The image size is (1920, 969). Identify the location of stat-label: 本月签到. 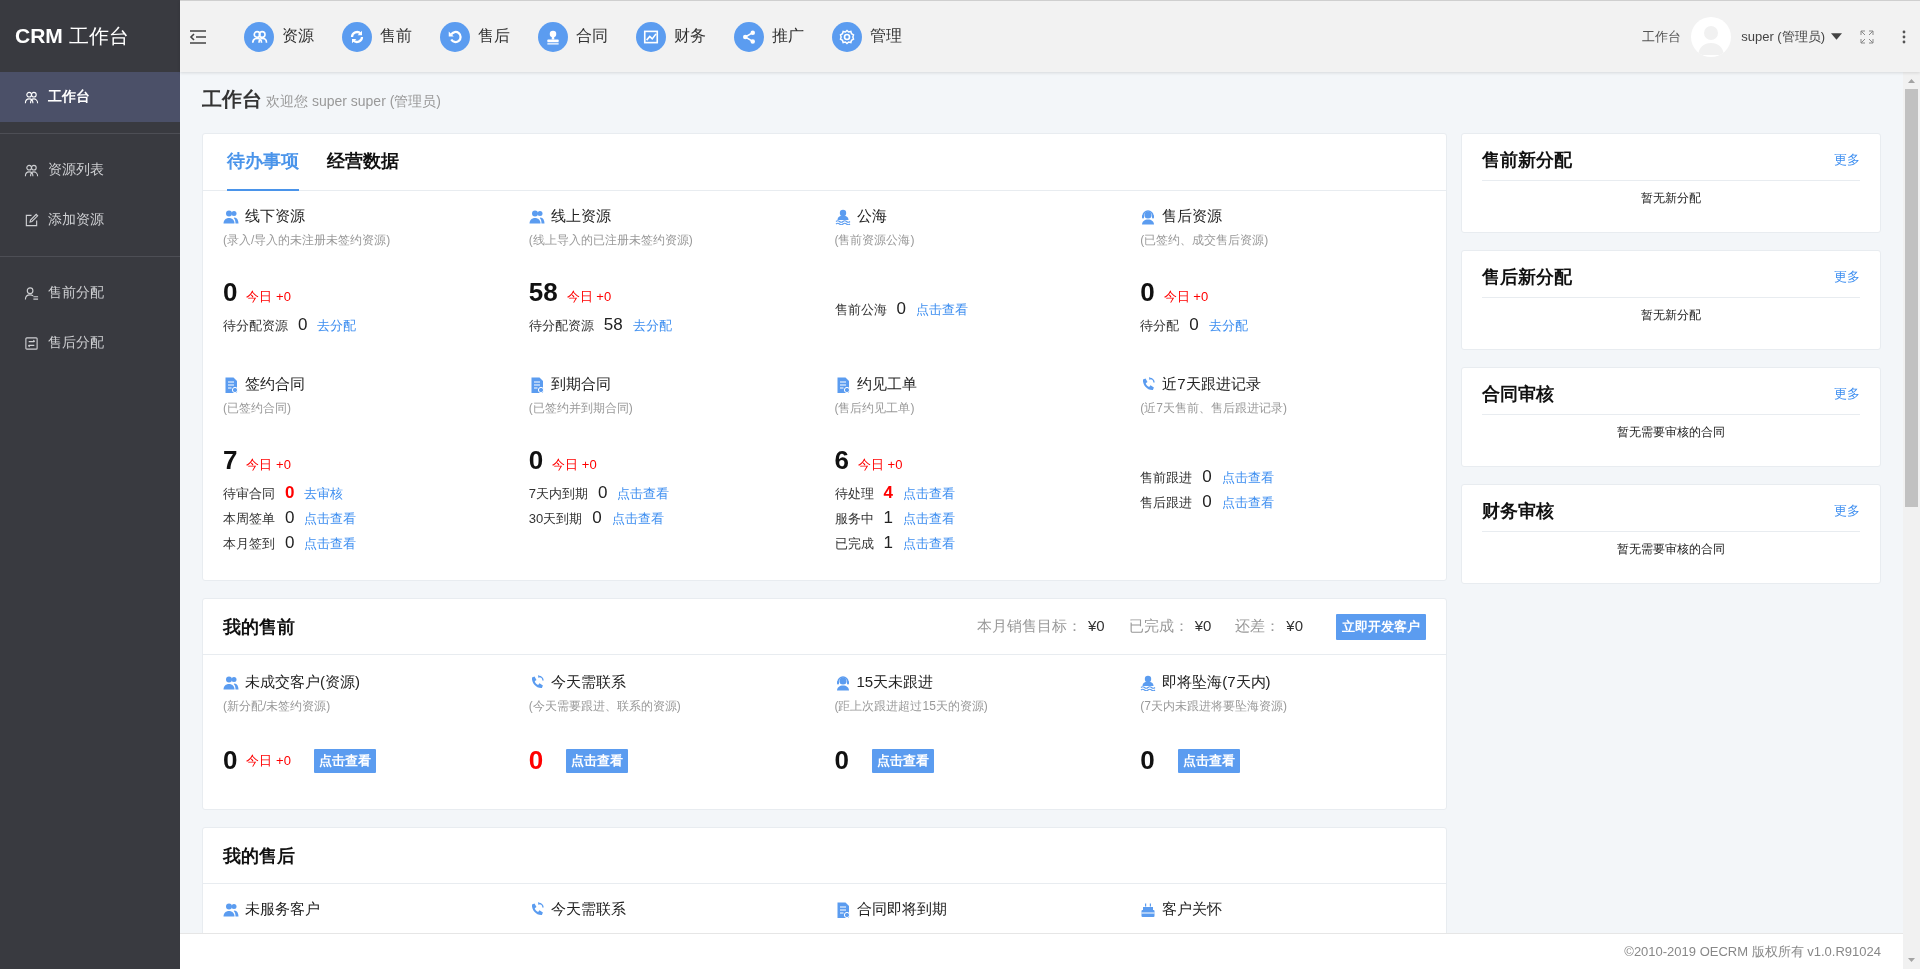
(249, 544).